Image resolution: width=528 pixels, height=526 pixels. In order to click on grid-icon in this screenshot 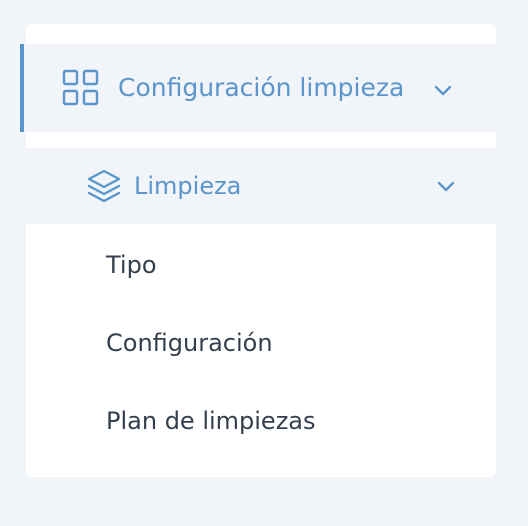, I will do `click(80, 87)`.